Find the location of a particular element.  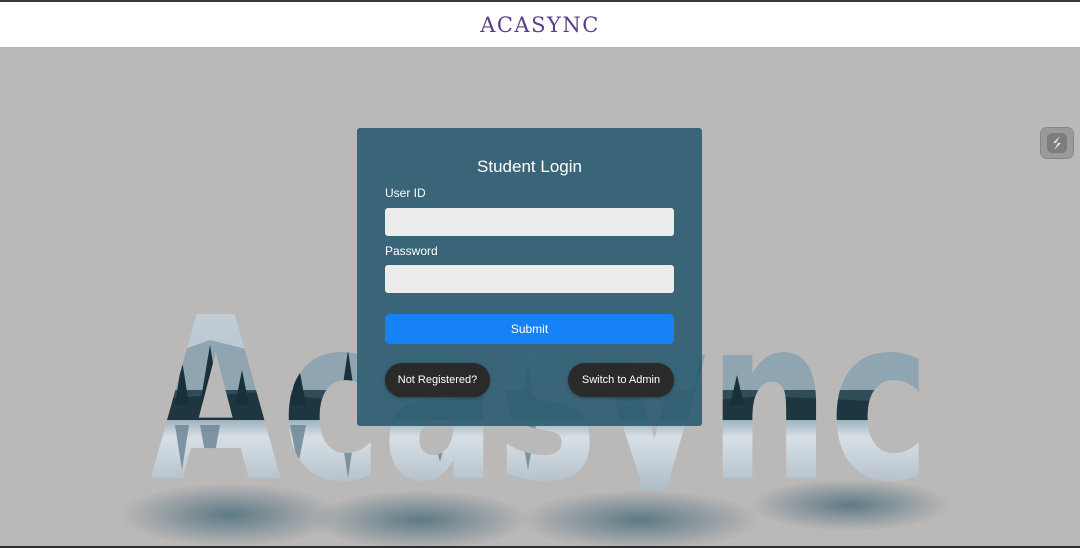

submit-button: Submit is located at coordinates (529, 329).